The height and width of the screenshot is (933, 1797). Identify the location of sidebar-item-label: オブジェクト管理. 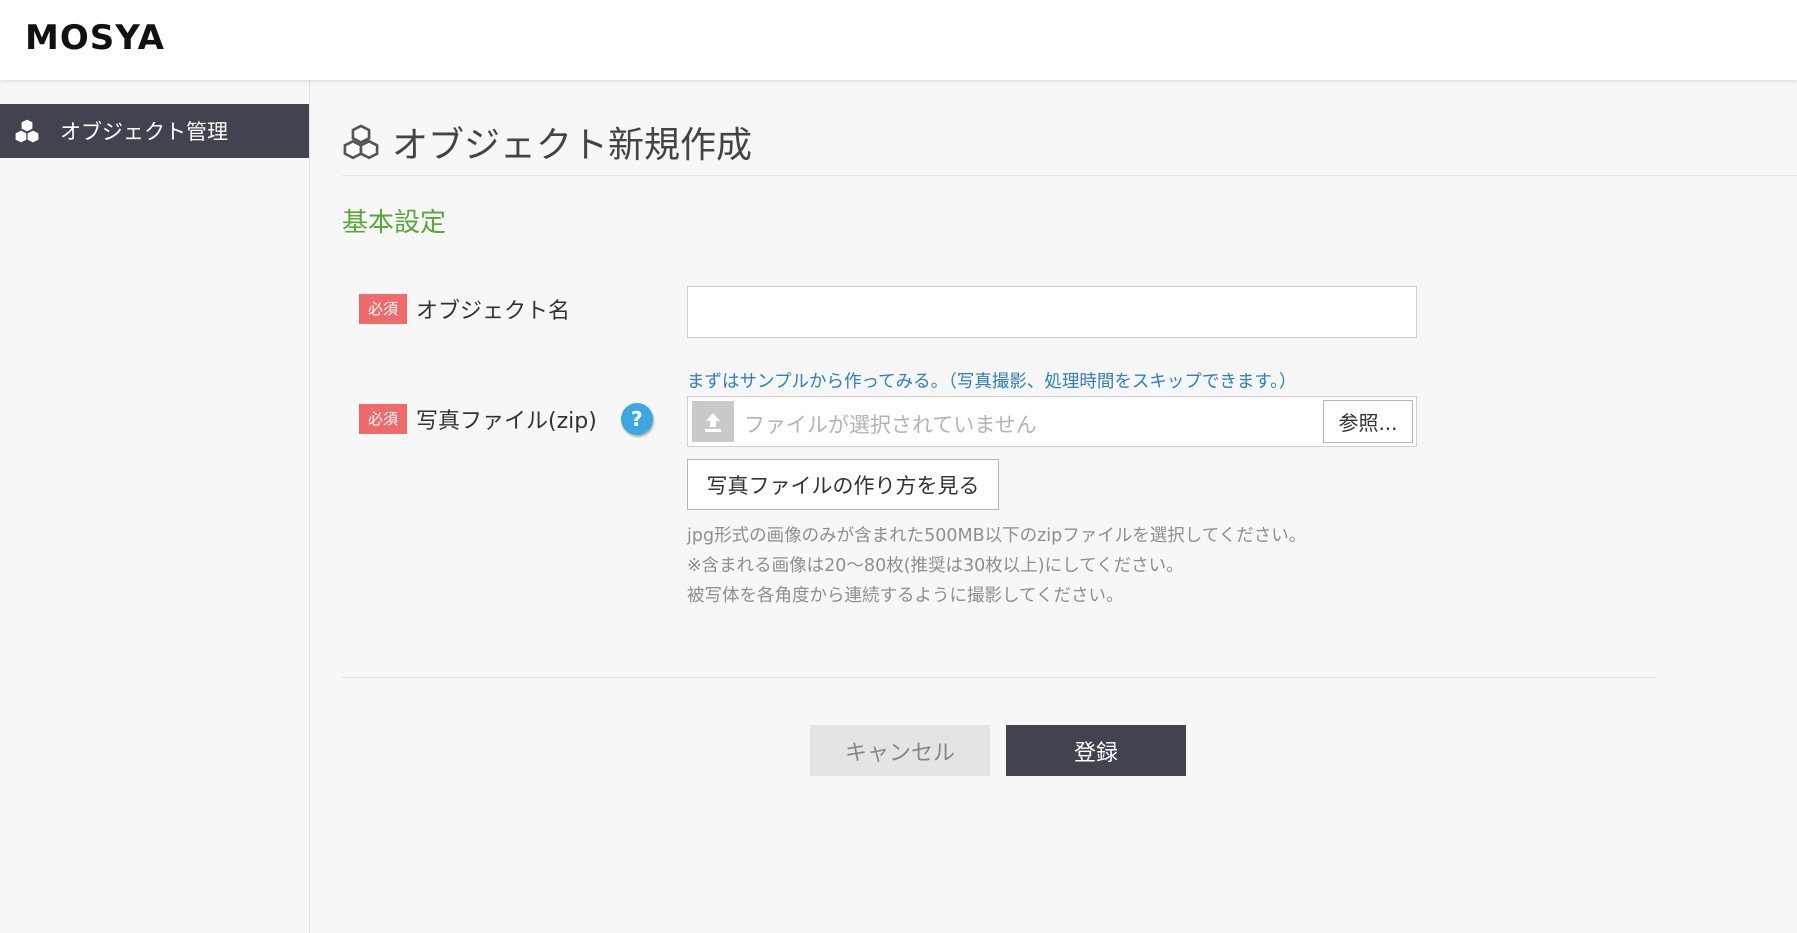
(144, 132).